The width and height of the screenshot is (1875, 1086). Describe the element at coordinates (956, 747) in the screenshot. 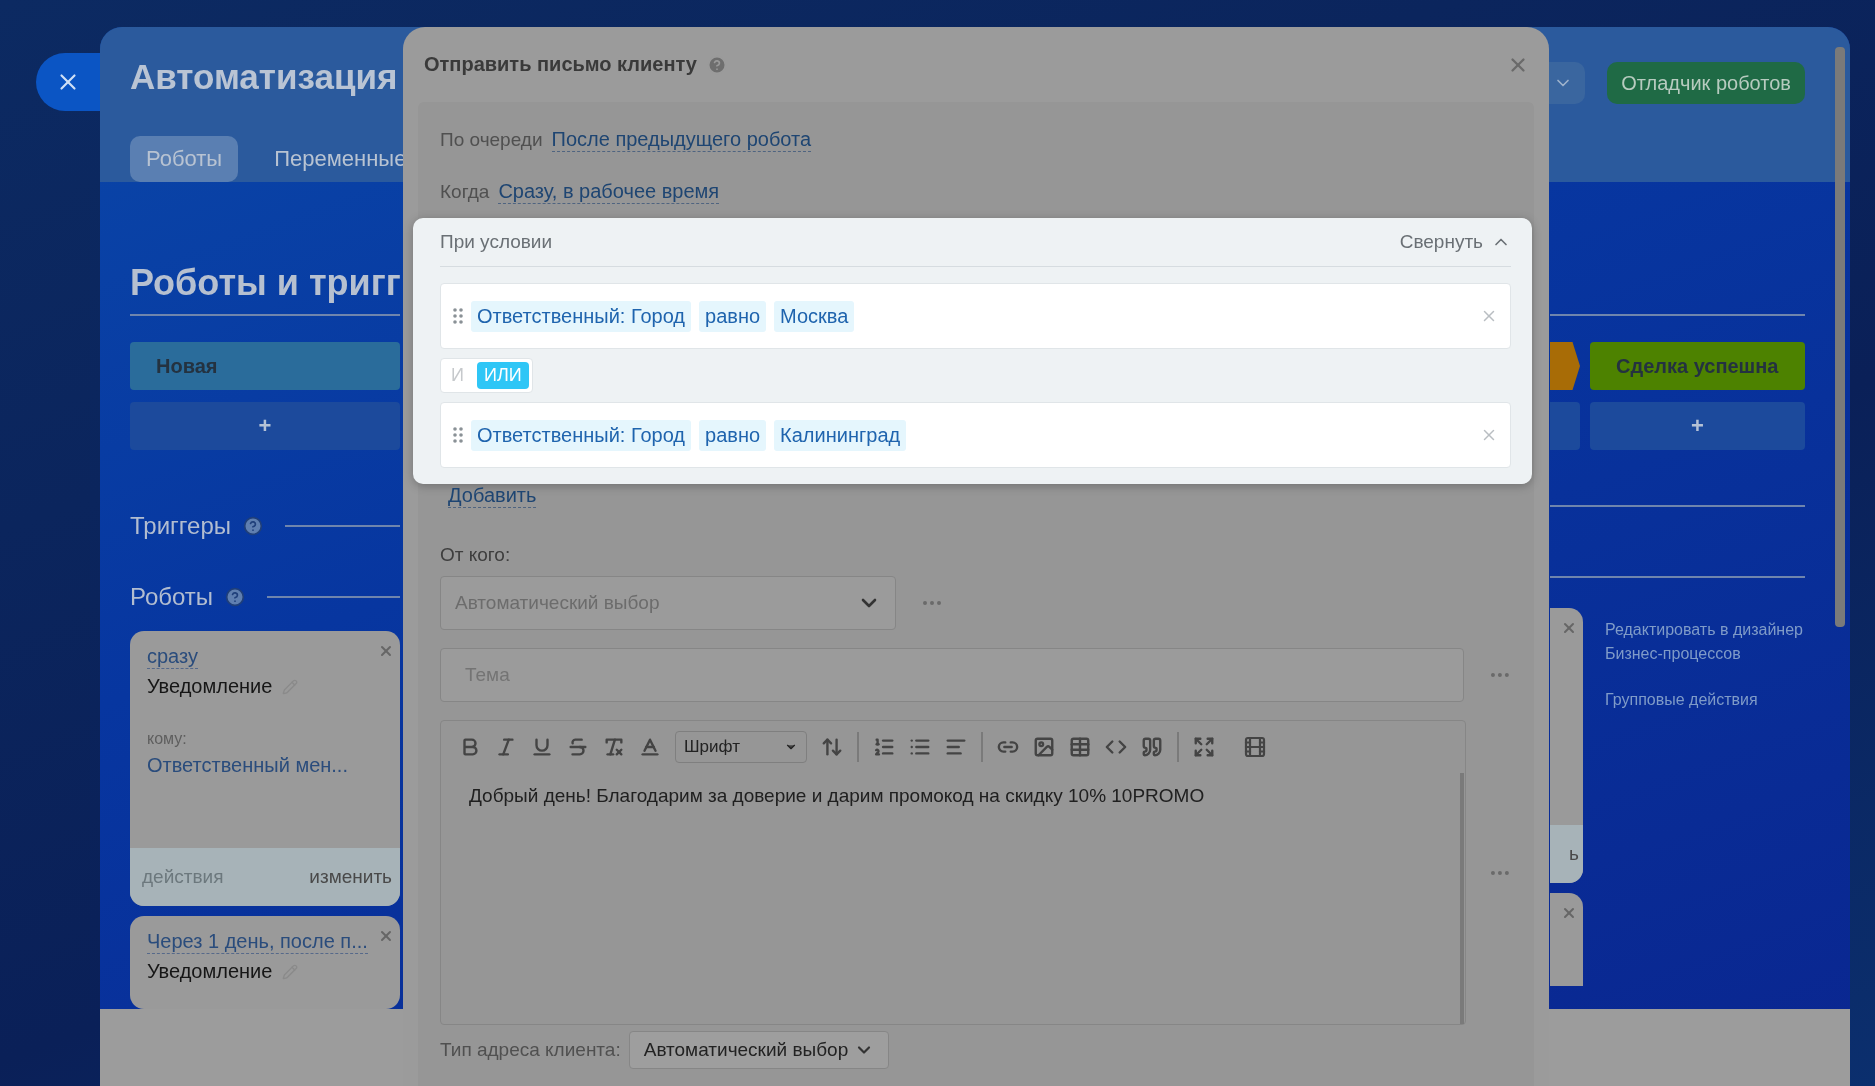

I see `align-icon` at that location.